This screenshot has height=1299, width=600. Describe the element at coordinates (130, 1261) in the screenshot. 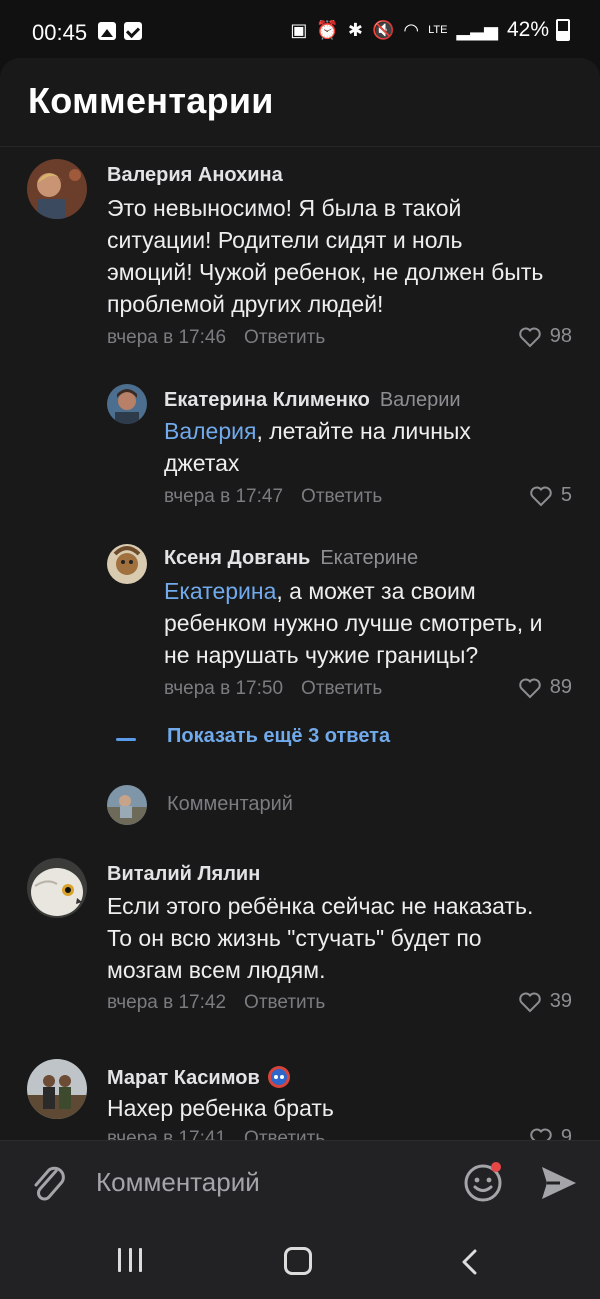

I see `recent-apps-icon` at that location.